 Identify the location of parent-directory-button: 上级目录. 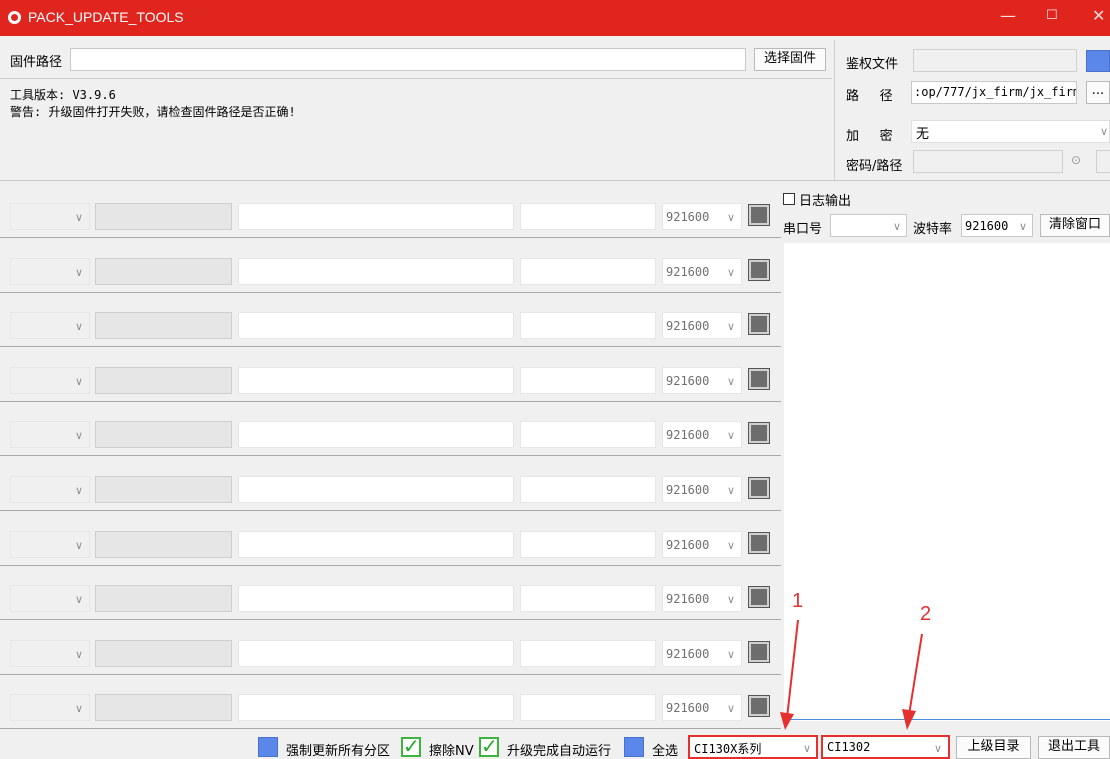
(993, 747).